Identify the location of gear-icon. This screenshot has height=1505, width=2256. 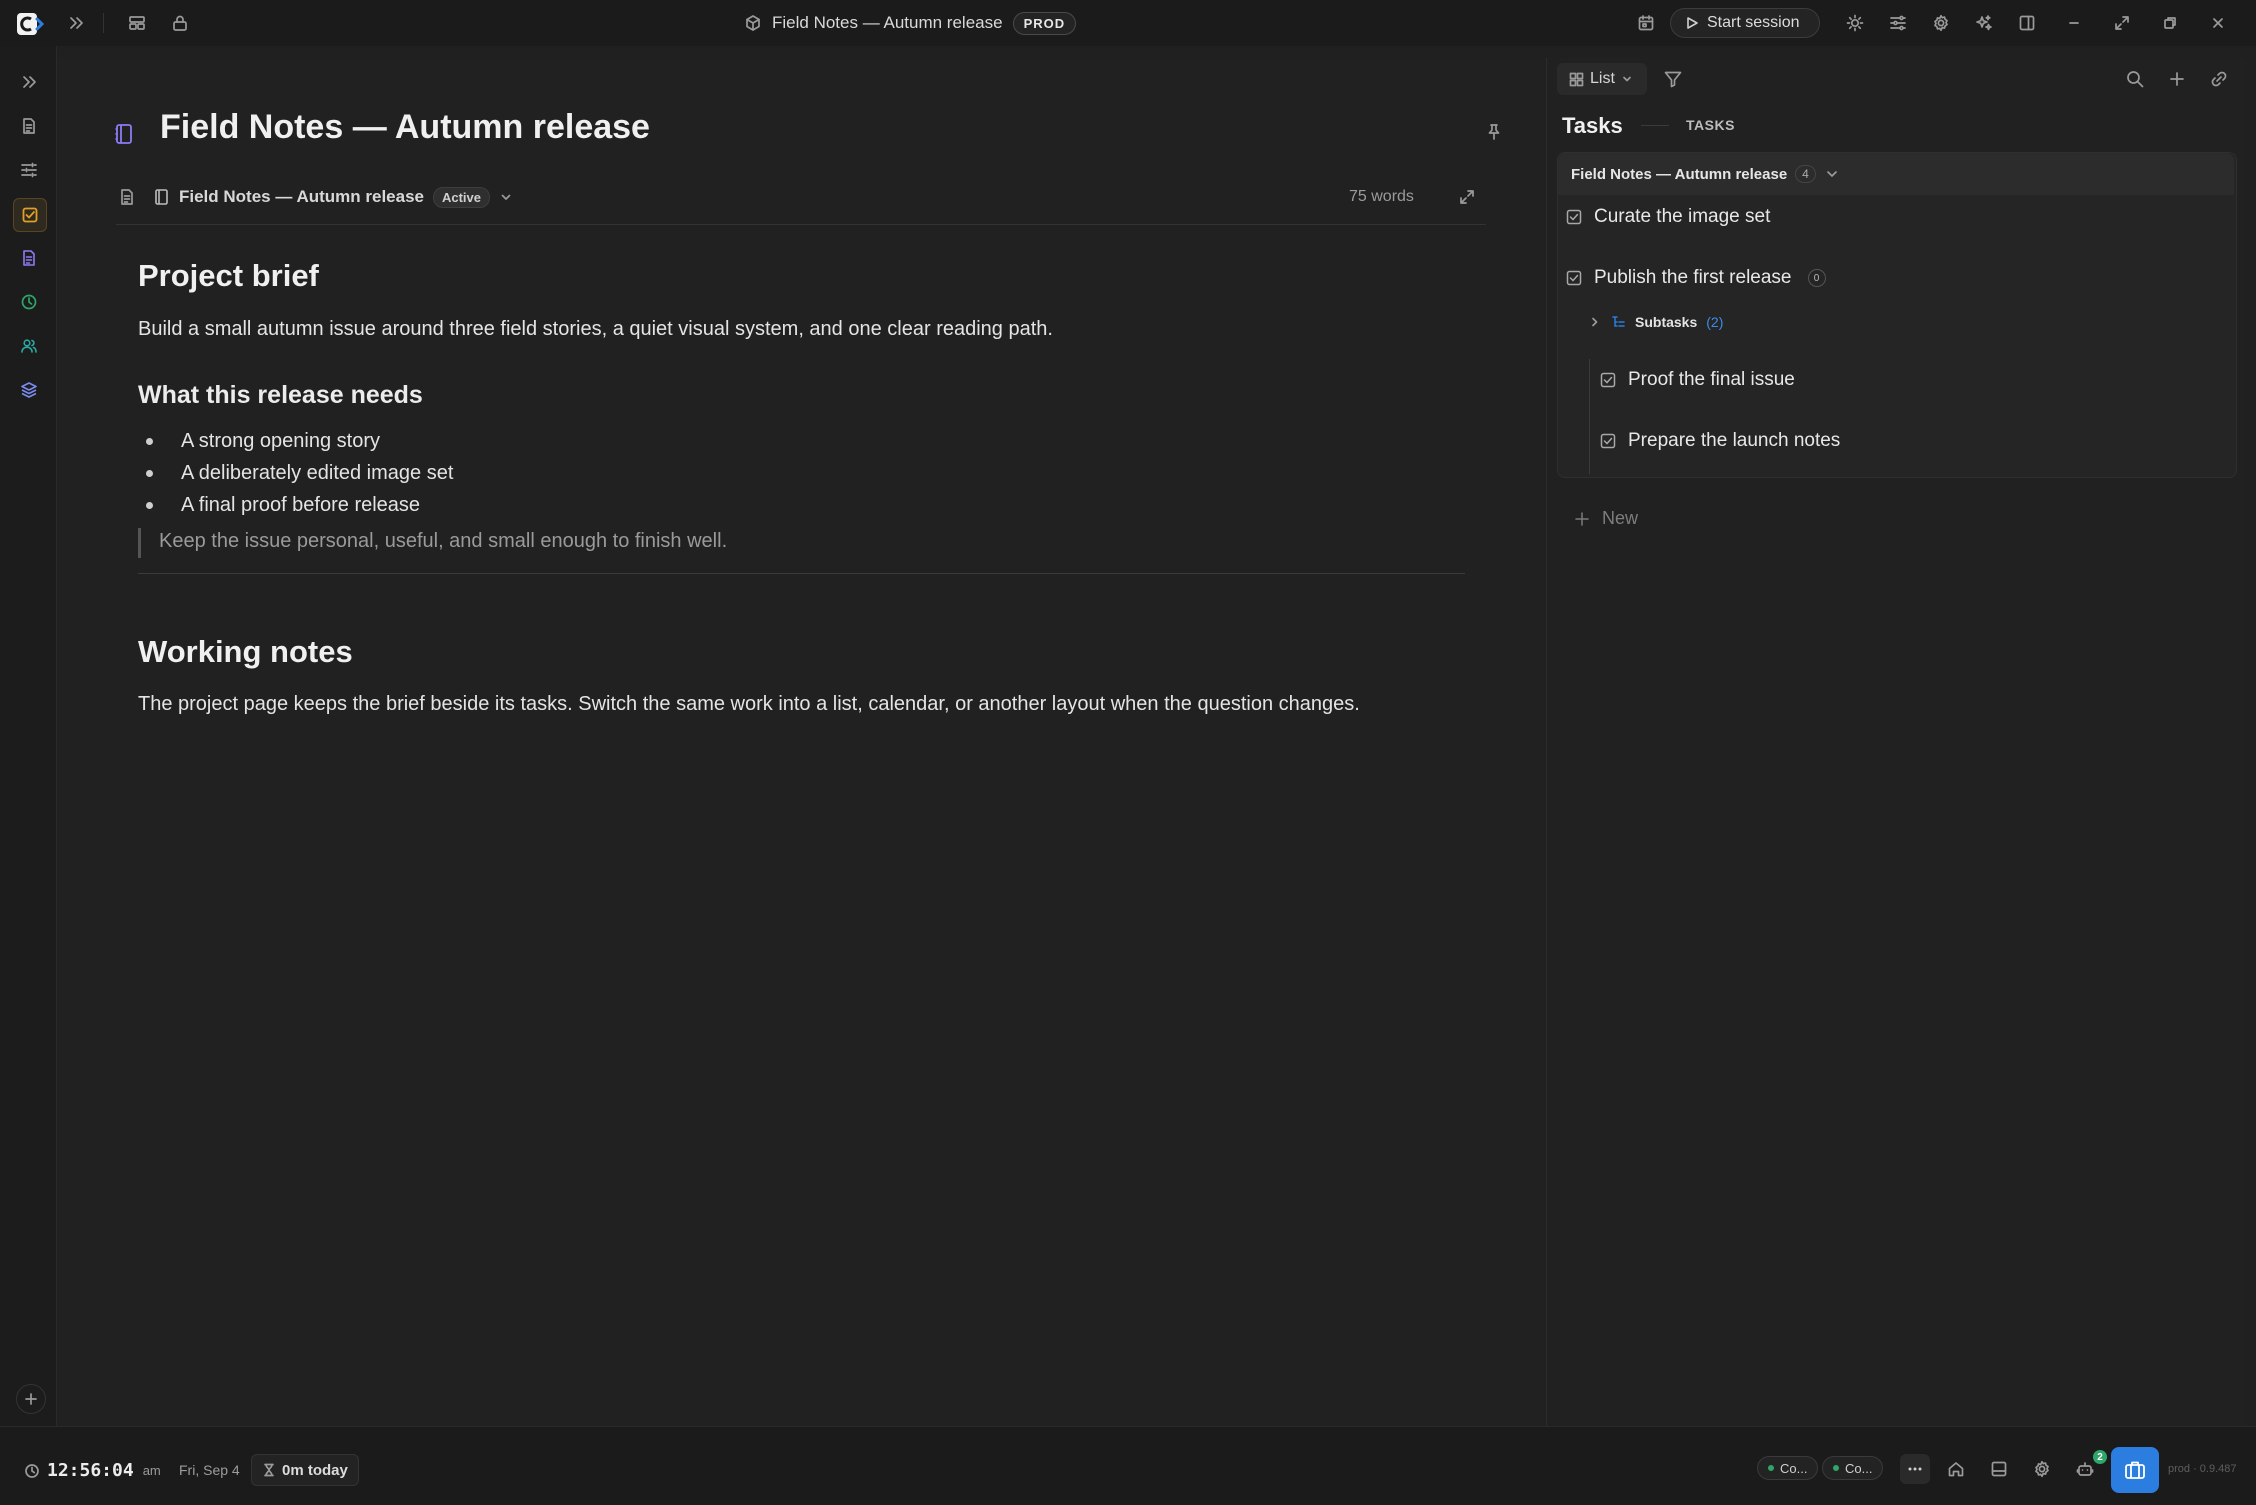
(1941, 23).